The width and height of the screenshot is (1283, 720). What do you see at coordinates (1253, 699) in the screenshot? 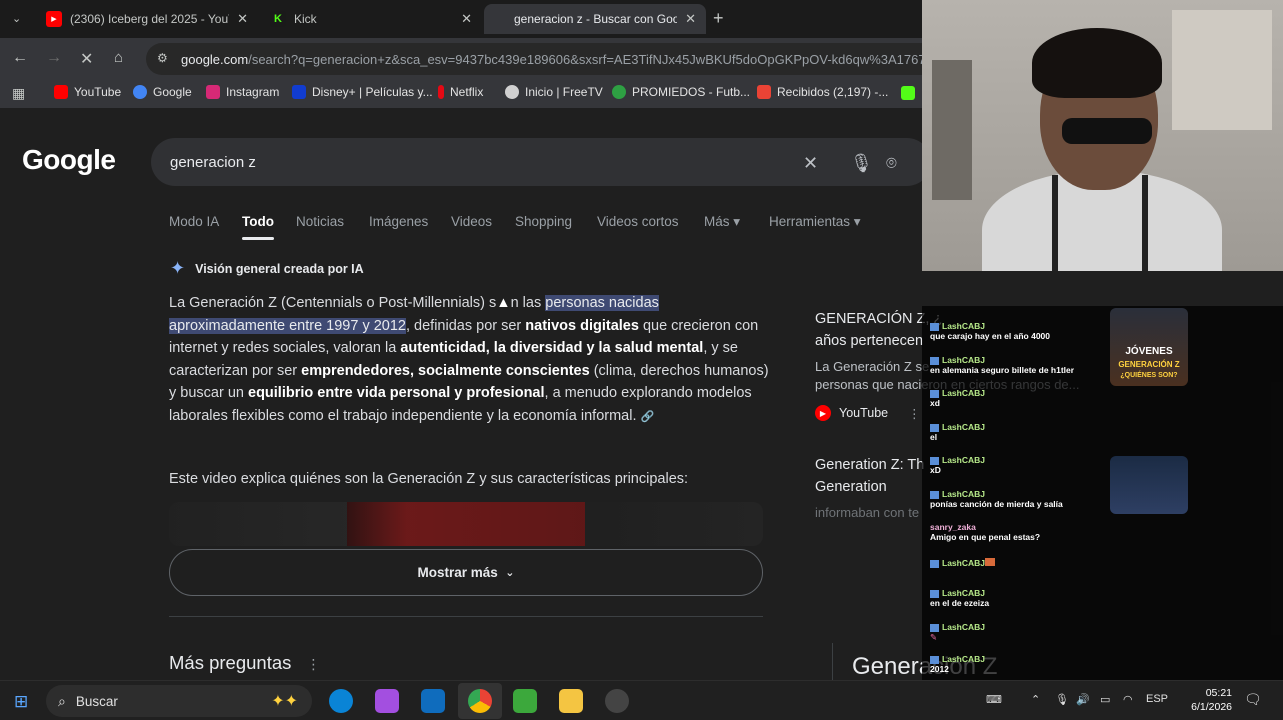
I see `notifications-icon: 🗨` at bounding box center [1253, 699].